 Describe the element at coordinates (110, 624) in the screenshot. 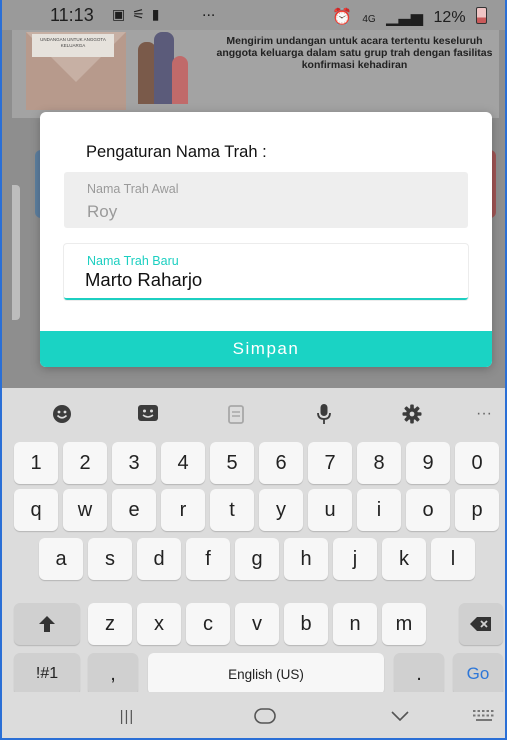

I see `key-z: z` at that location.